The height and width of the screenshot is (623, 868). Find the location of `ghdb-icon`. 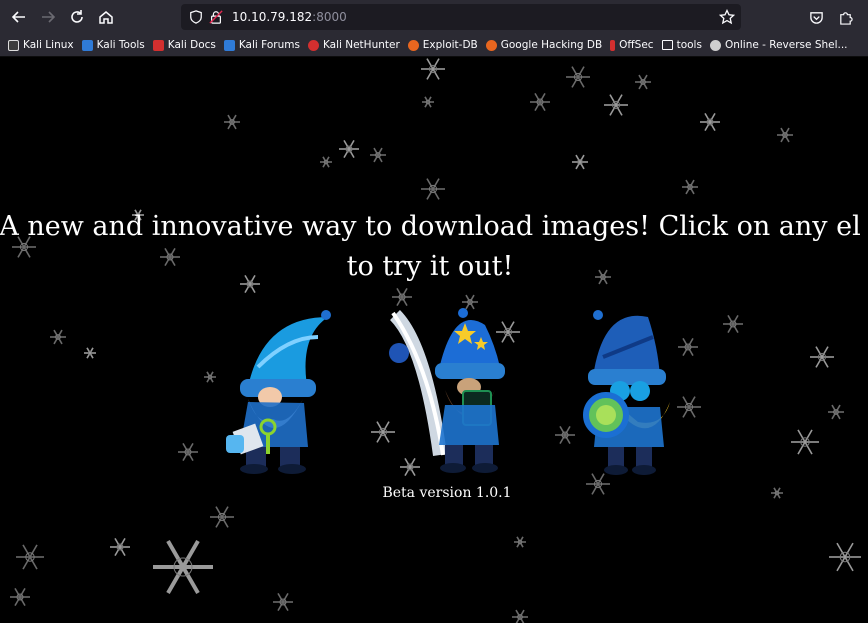

ghdb-icon is located at coordinates (491, 45).